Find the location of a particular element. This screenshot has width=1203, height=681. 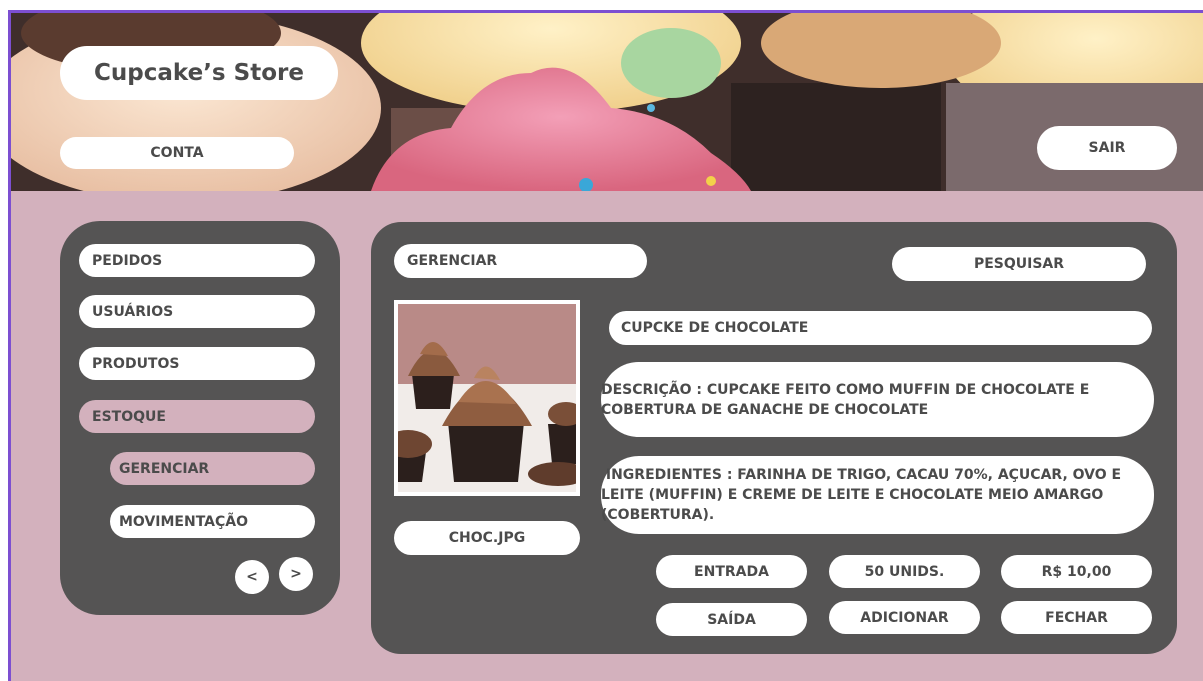

sidebar-item-estoque: ESTOQUE is located at coordinates (197, 416).